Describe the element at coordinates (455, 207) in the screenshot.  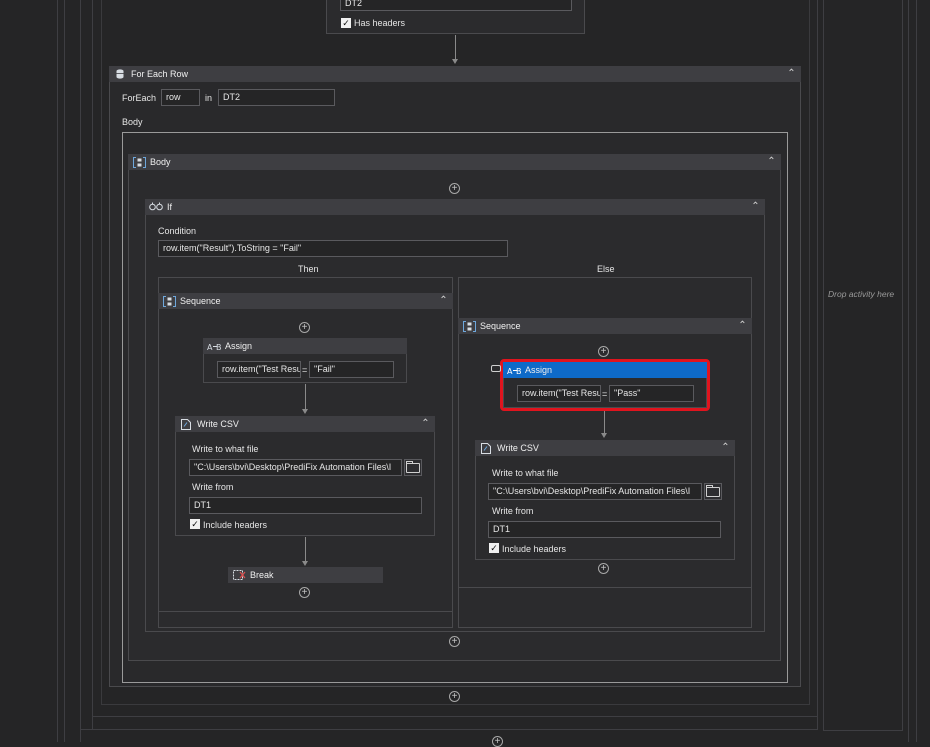
I see `if-header: If ⌃` at that location.